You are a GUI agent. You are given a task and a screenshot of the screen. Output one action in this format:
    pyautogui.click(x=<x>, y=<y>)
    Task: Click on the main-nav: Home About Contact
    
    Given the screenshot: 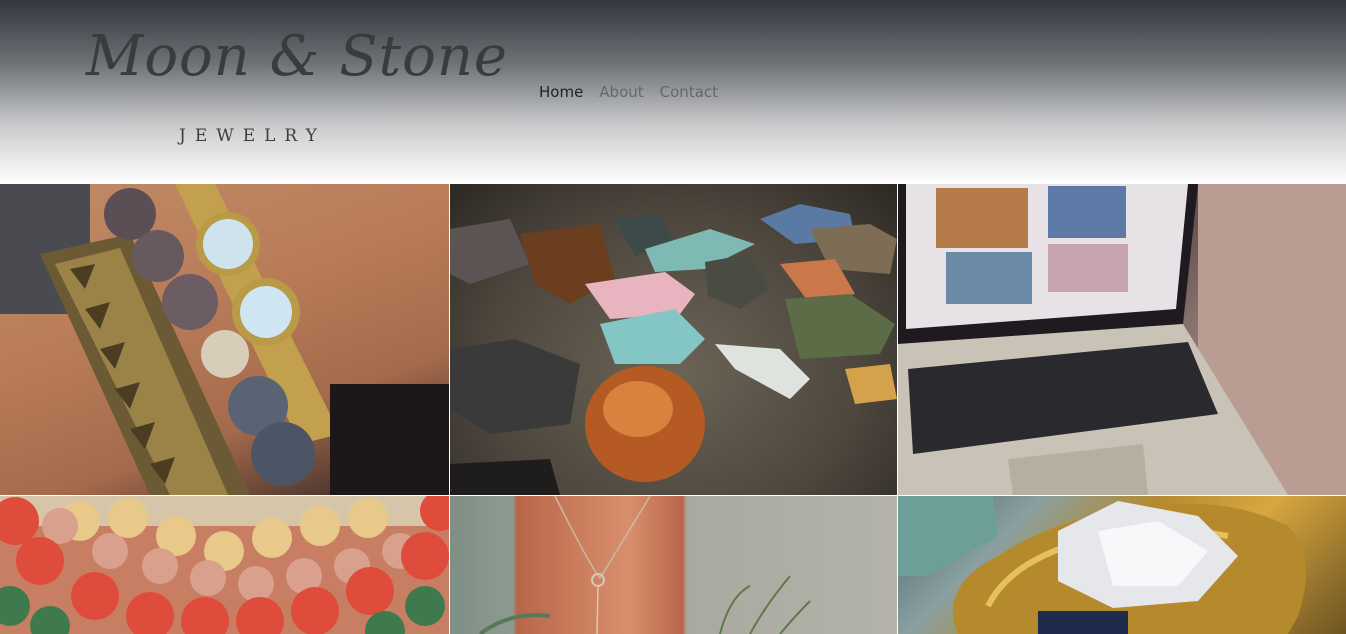 What is the action you would take?
    pyautogui.click(x=628, y=92)
    